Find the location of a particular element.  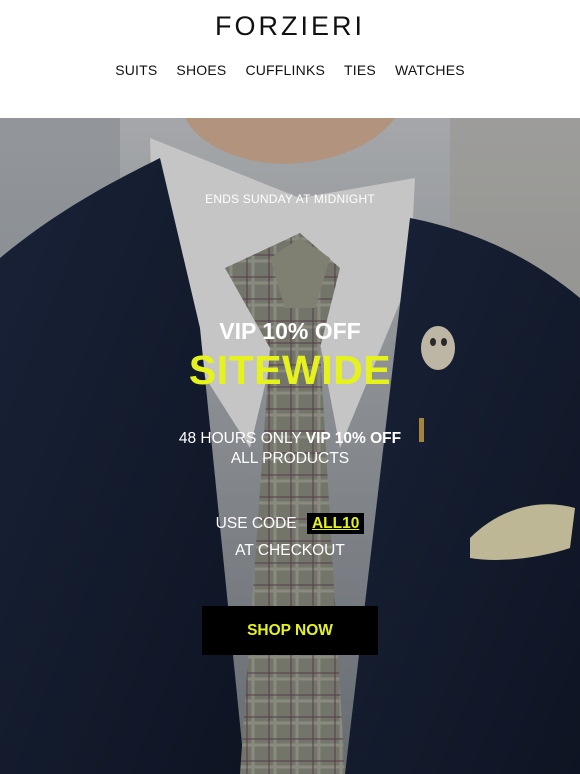

offer-bold: VIP 10% OFF is located at coordinates (353, 438).